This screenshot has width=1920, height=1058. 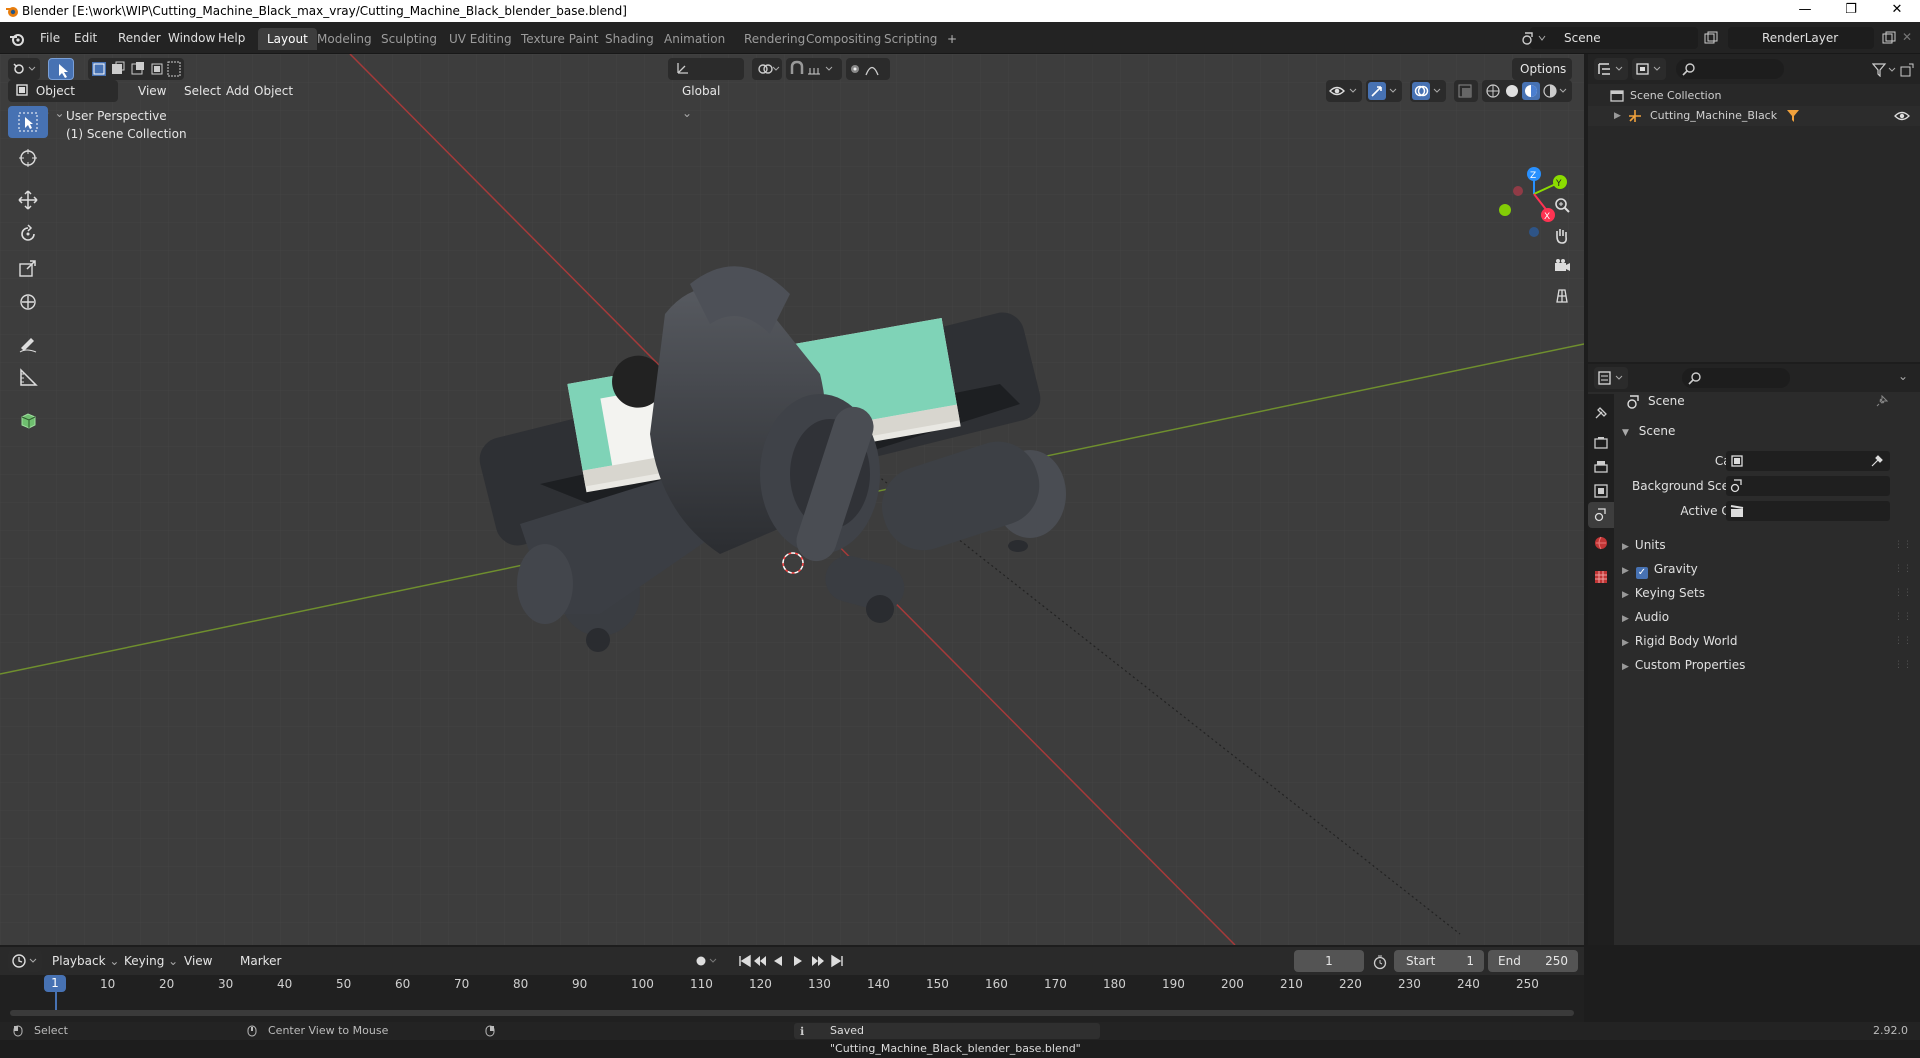 I want to click on properties-search-input, so click(x=1736, y=378).